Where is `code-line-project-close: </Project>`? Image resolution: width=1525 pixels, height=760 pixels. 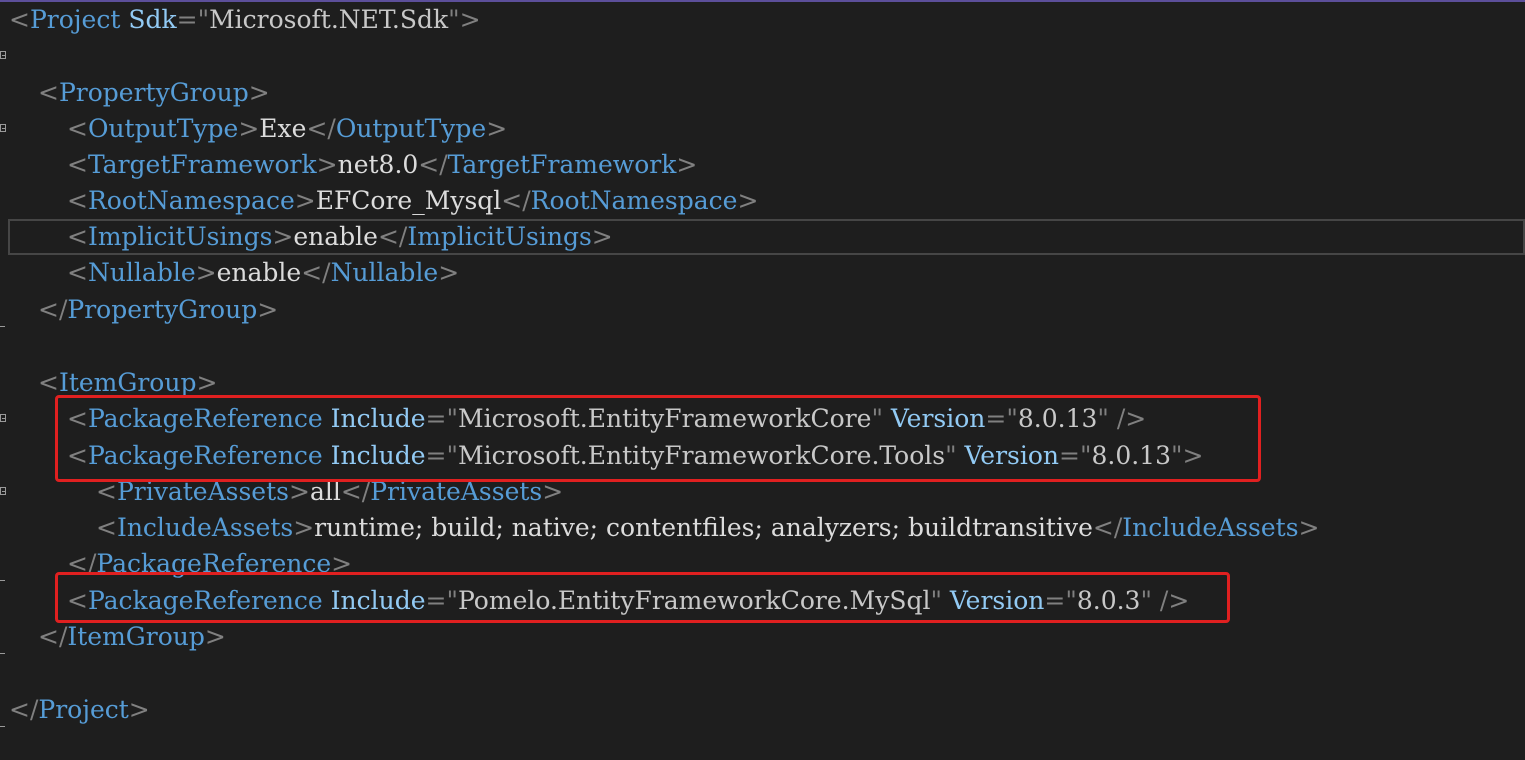
code-line-project-close: </Project> is located at coordinates (762, 710).